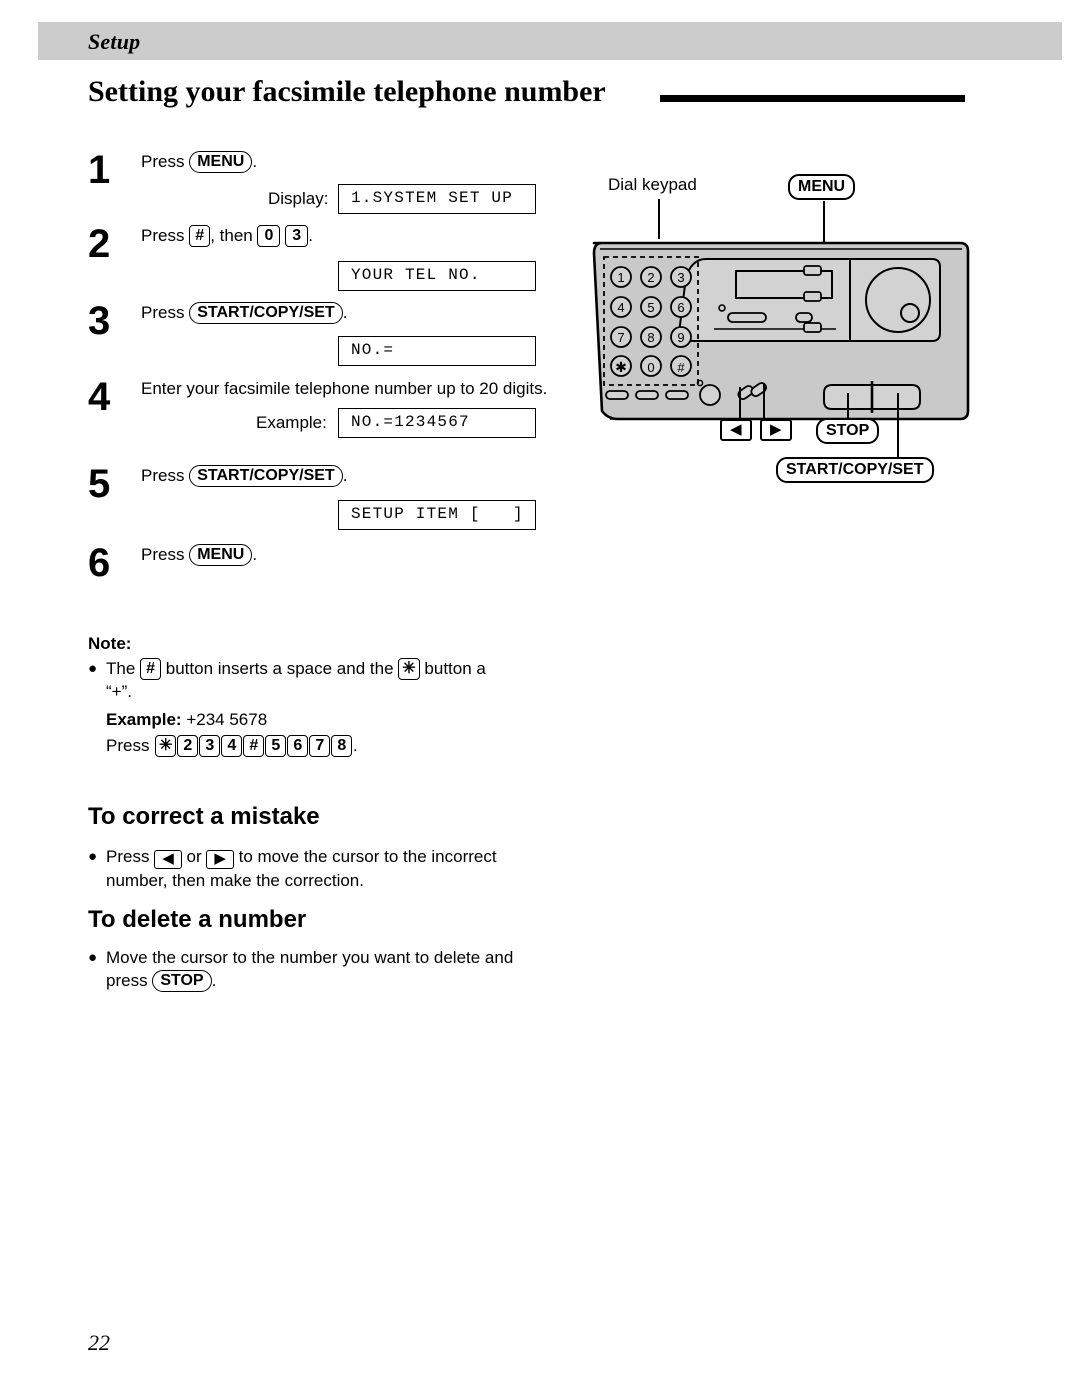 This screenshot has width=1080, height=1397. Describe the element at coordinates (231, 235) in the screenshot. I see `then-label: , then` at that location.